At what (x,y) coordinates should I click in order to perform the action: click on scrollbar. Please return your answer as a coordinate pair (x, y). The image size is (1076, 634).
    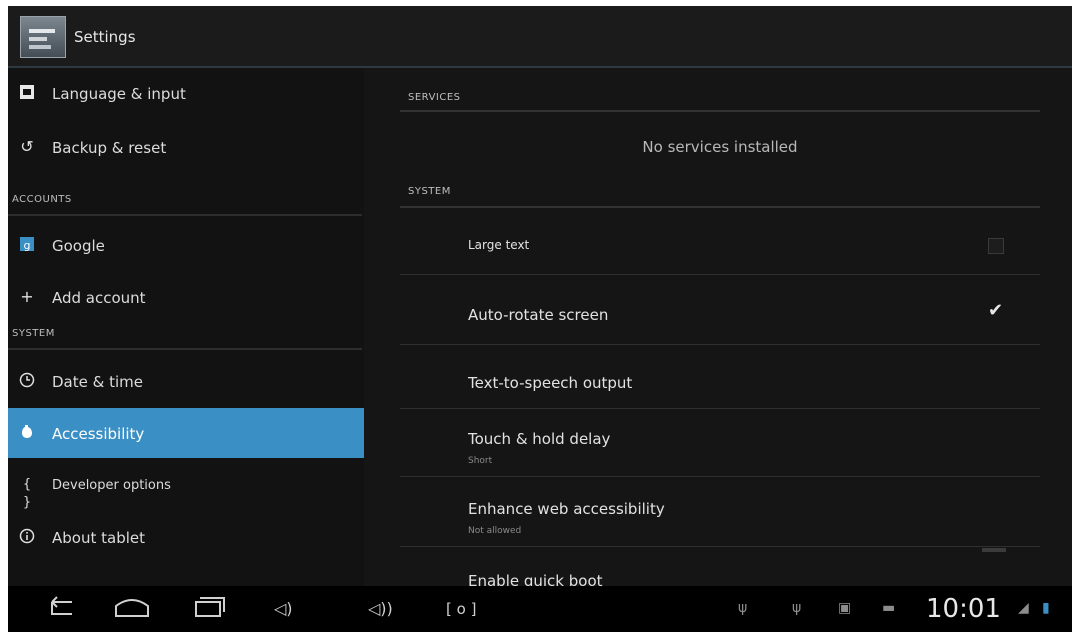
    Looking at the image, I should click on (994, 550).